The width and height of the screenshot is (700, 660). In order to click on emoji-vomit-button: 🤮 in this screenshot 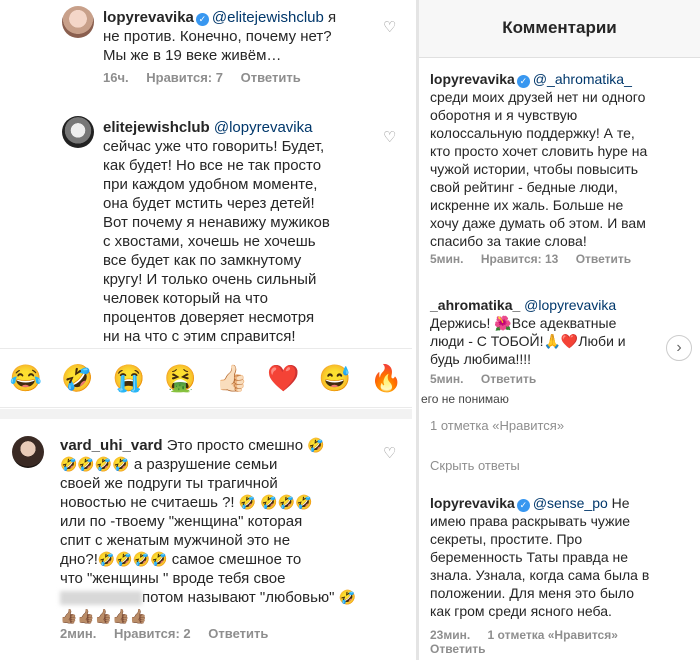, I will do `click(180, 378)`.